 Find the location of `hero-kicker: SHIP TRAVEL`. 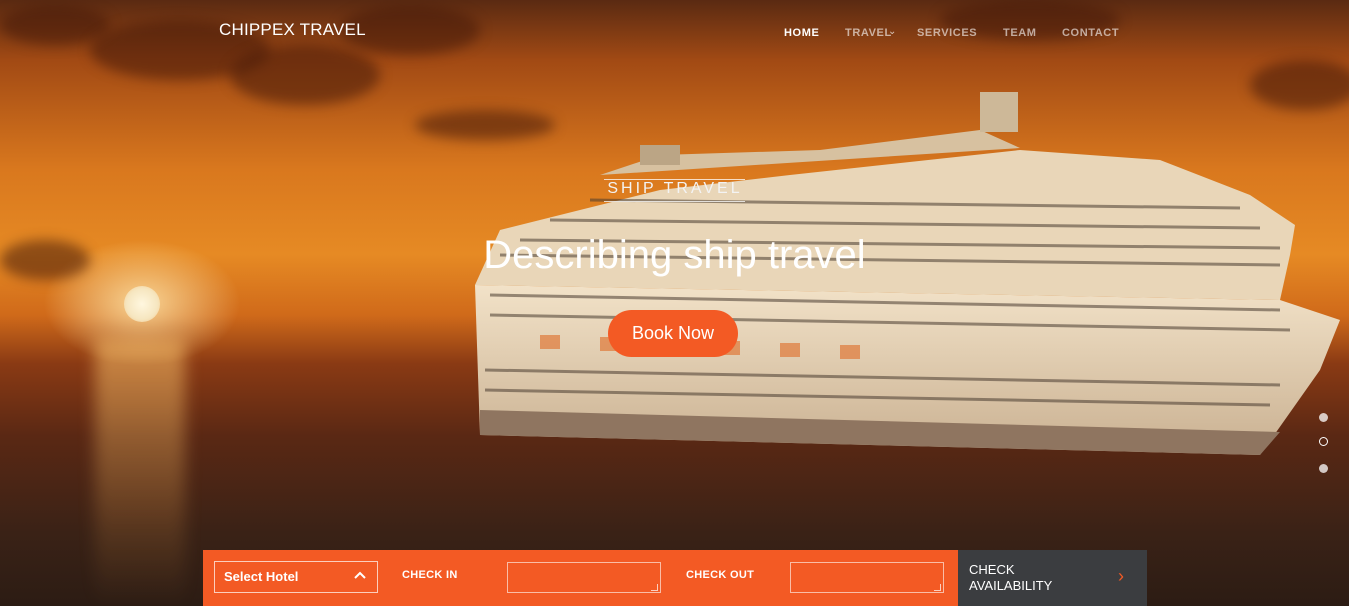

hero-kicker: SHIP TRAVEL is located at coordinates (674, 190).